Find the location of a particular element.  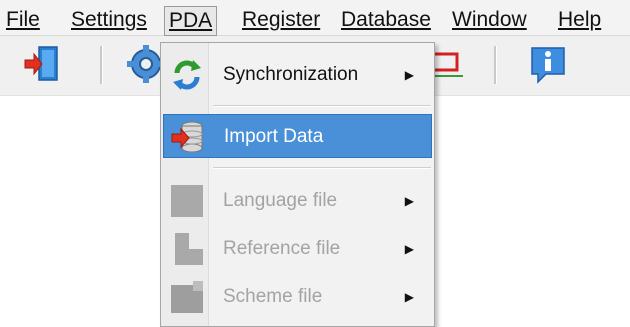

menu-window: Window is located at coordinates (489, 20).